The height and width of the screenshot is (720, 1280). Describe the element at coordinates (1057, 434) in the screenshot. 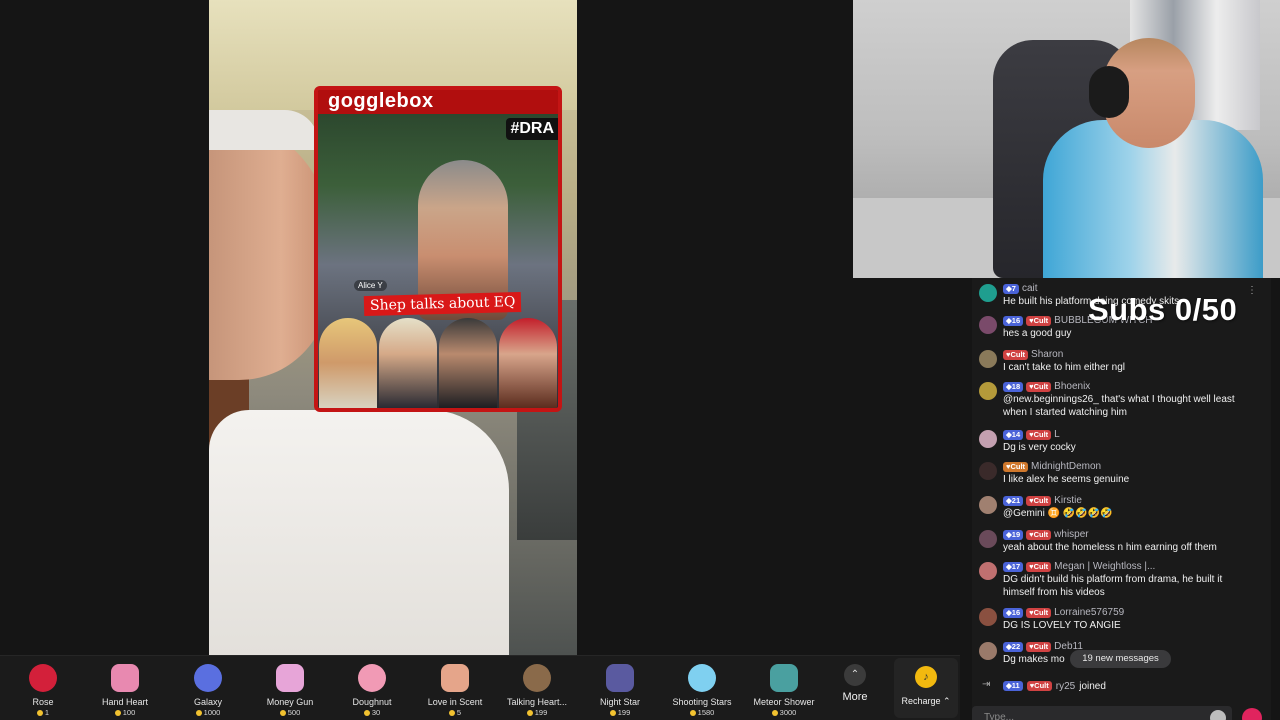

I see `chat-username: L` at that location.